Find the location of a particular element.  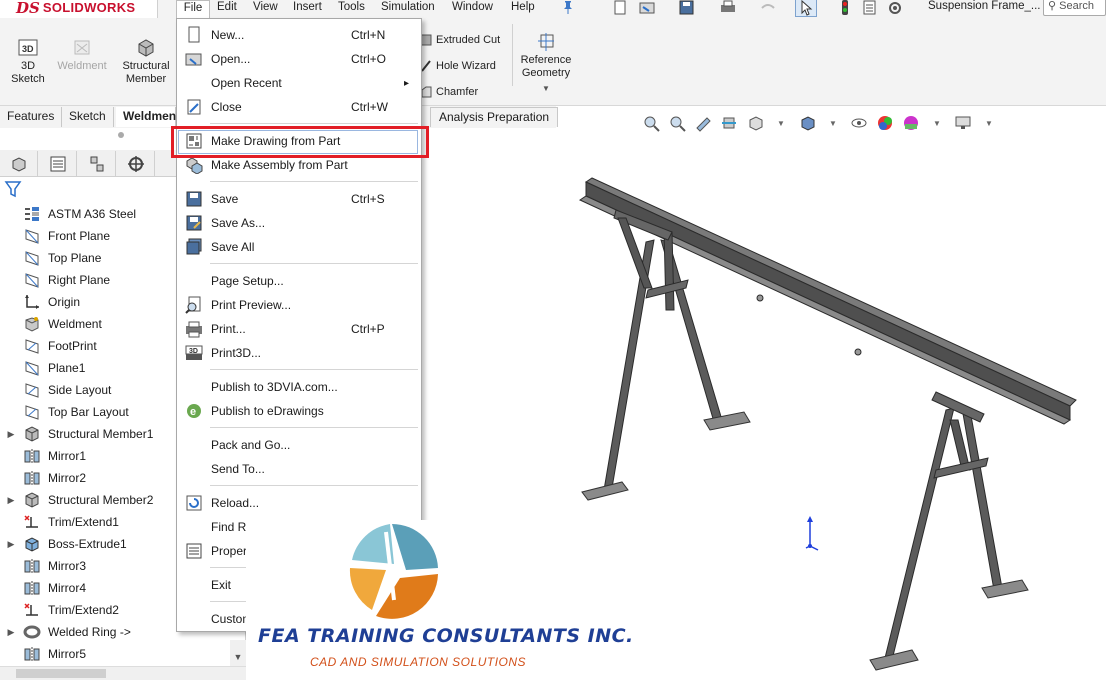

tree-item: Mirror5 is located at coordinates (123, 654).